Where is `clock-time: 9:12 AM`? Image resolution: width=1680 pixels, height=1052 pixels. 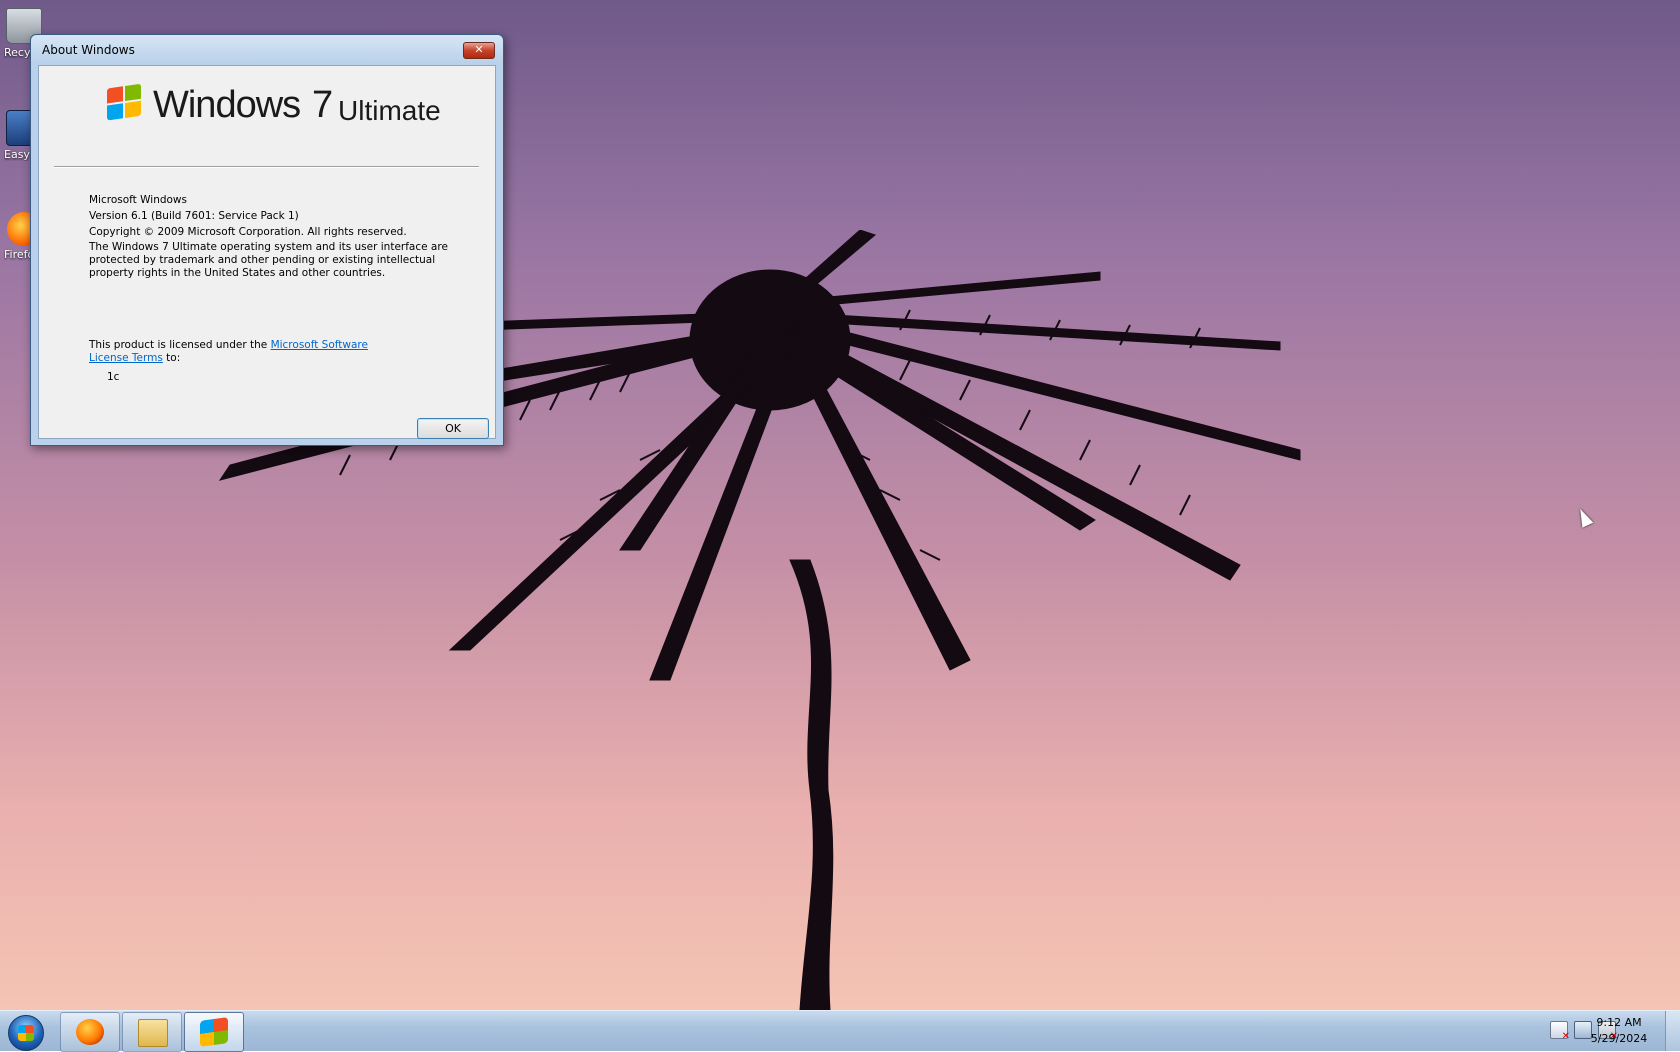
clock-time: 9:12 AM is located at coordinates (1619, 1022).